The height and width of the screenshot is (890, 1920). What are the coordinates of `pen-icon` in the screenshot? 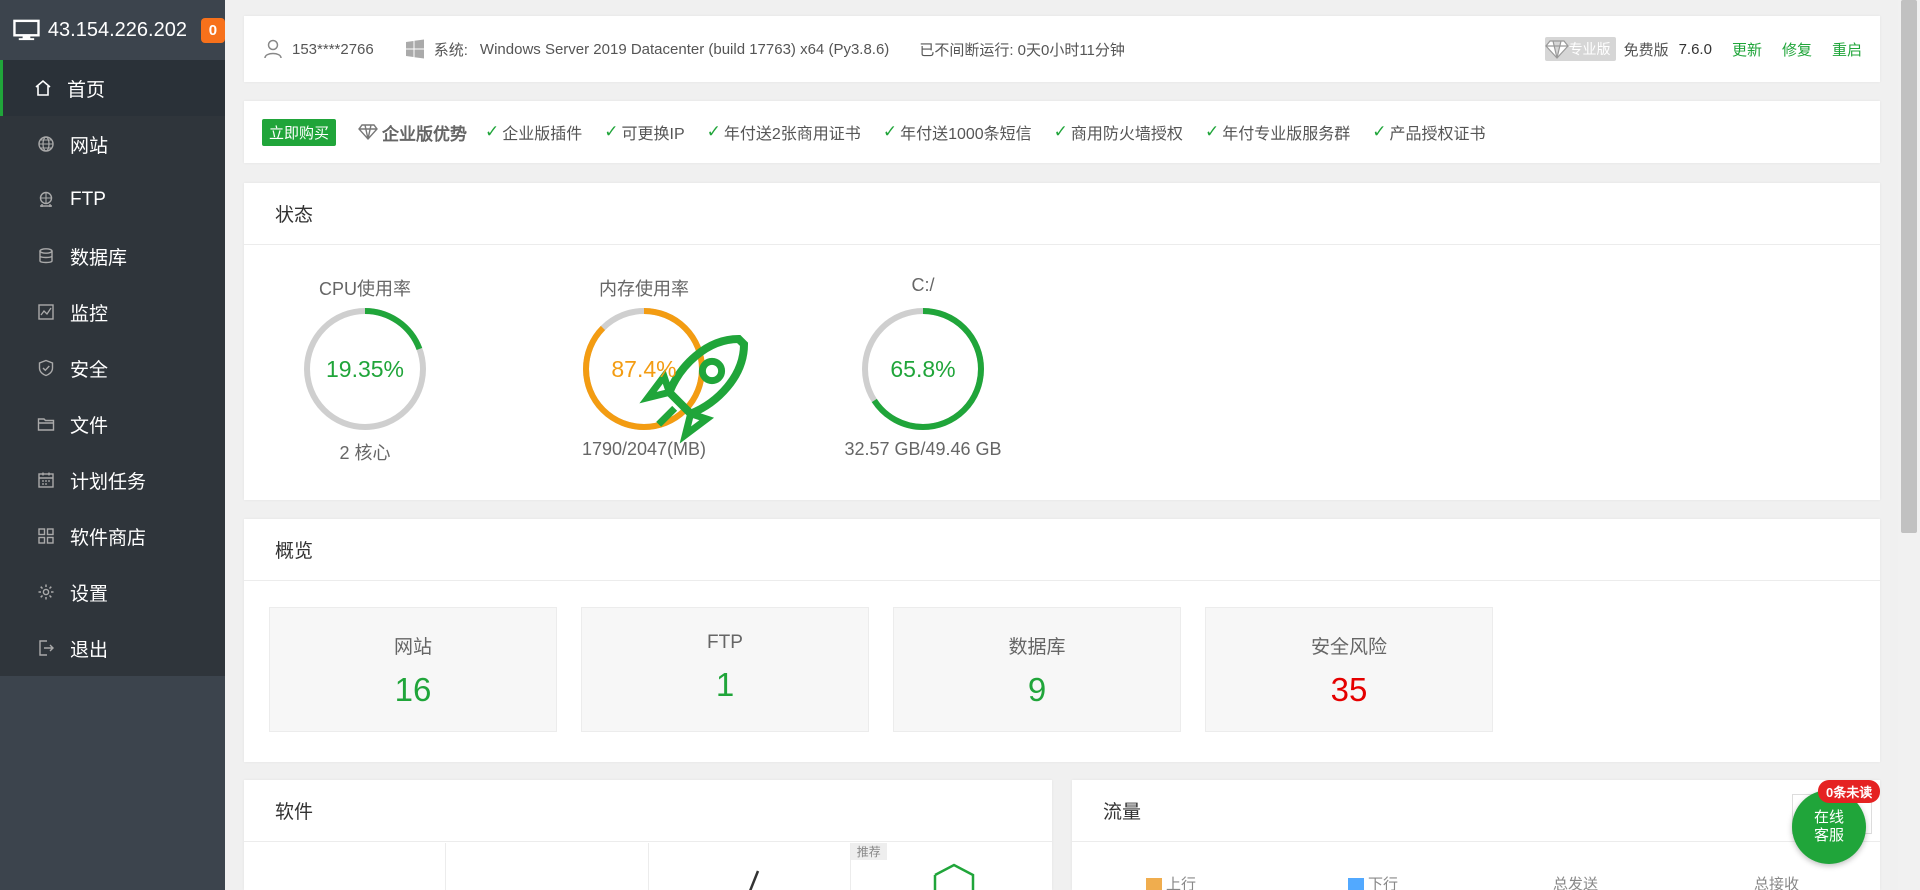 It's located at (753, 880).